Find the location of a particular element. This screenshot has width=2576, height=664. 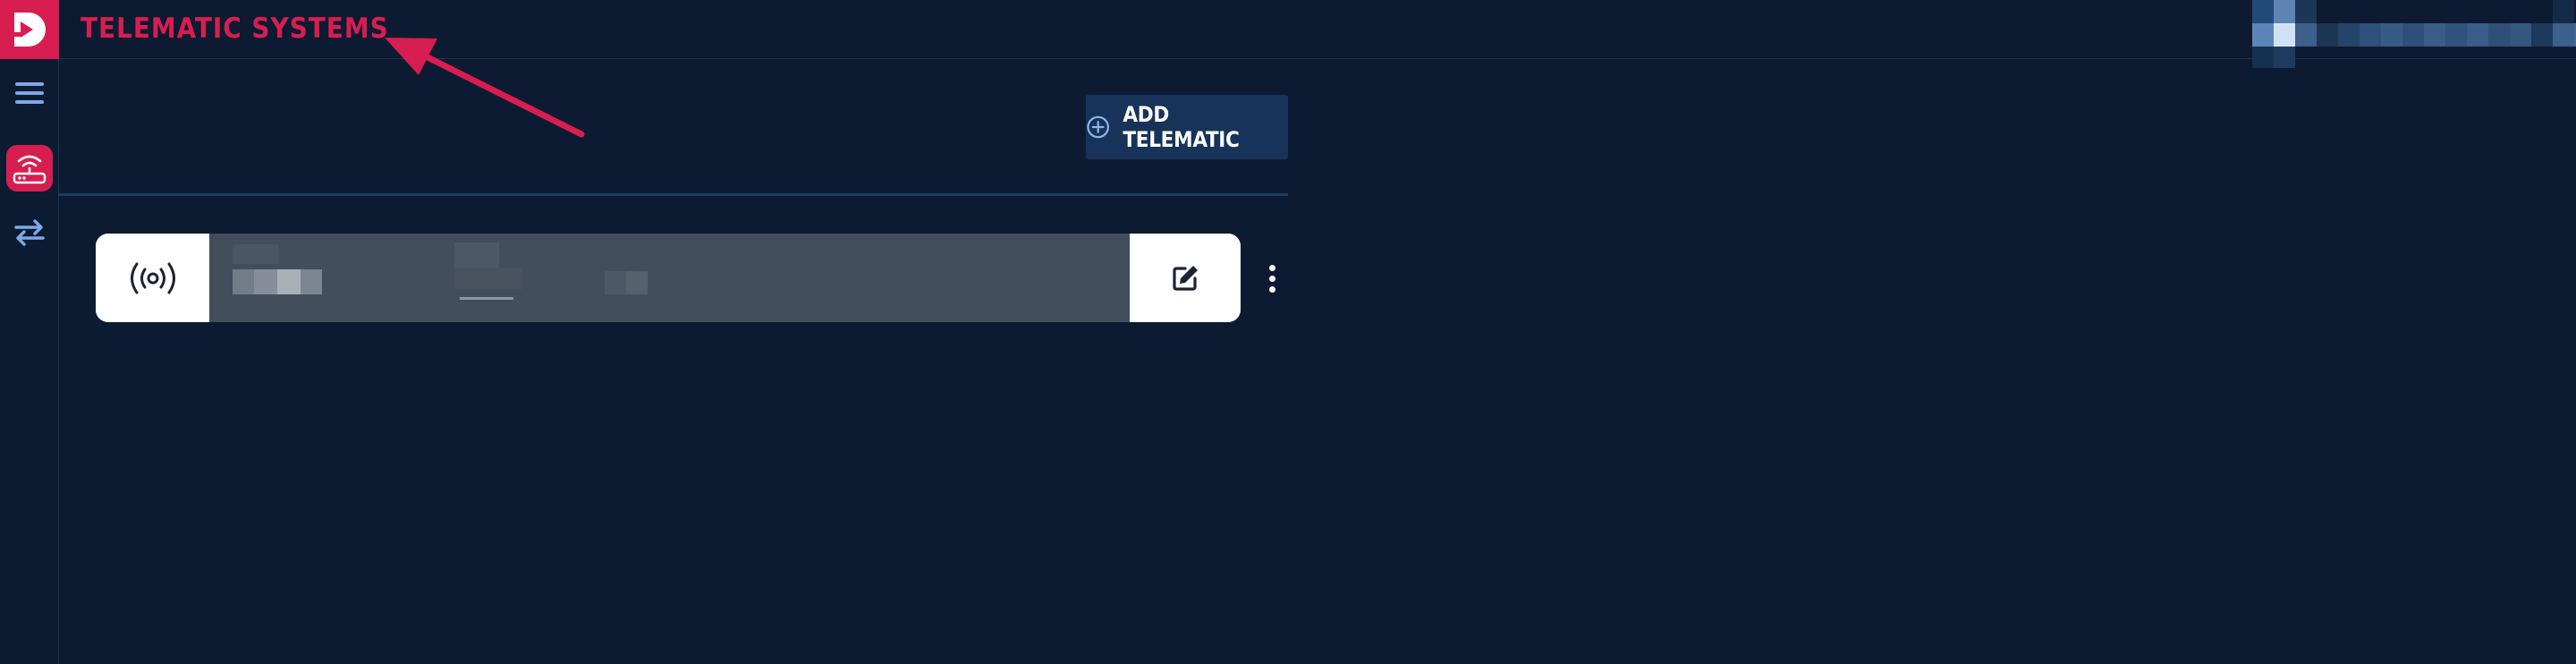

logo-icon is located at coordinates (28, 30).